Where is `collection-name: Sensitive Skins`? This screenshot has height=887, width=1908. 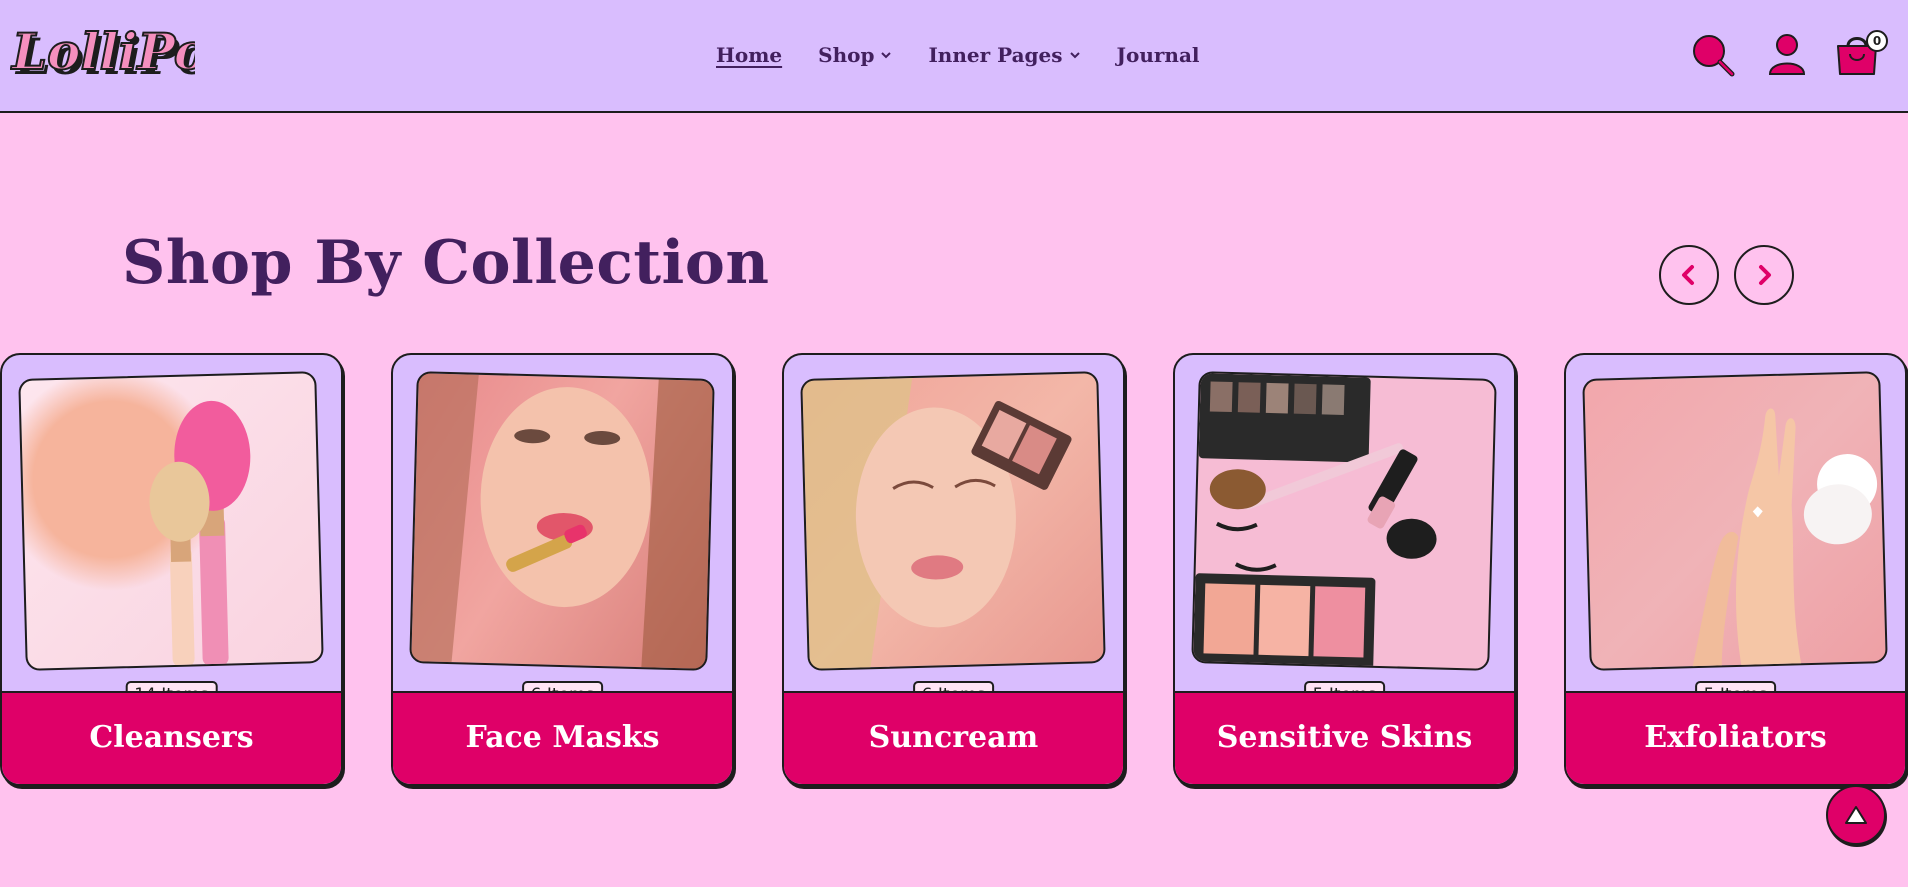 collection-name: Sensitive Skins is located at coordinates (1344, 737).